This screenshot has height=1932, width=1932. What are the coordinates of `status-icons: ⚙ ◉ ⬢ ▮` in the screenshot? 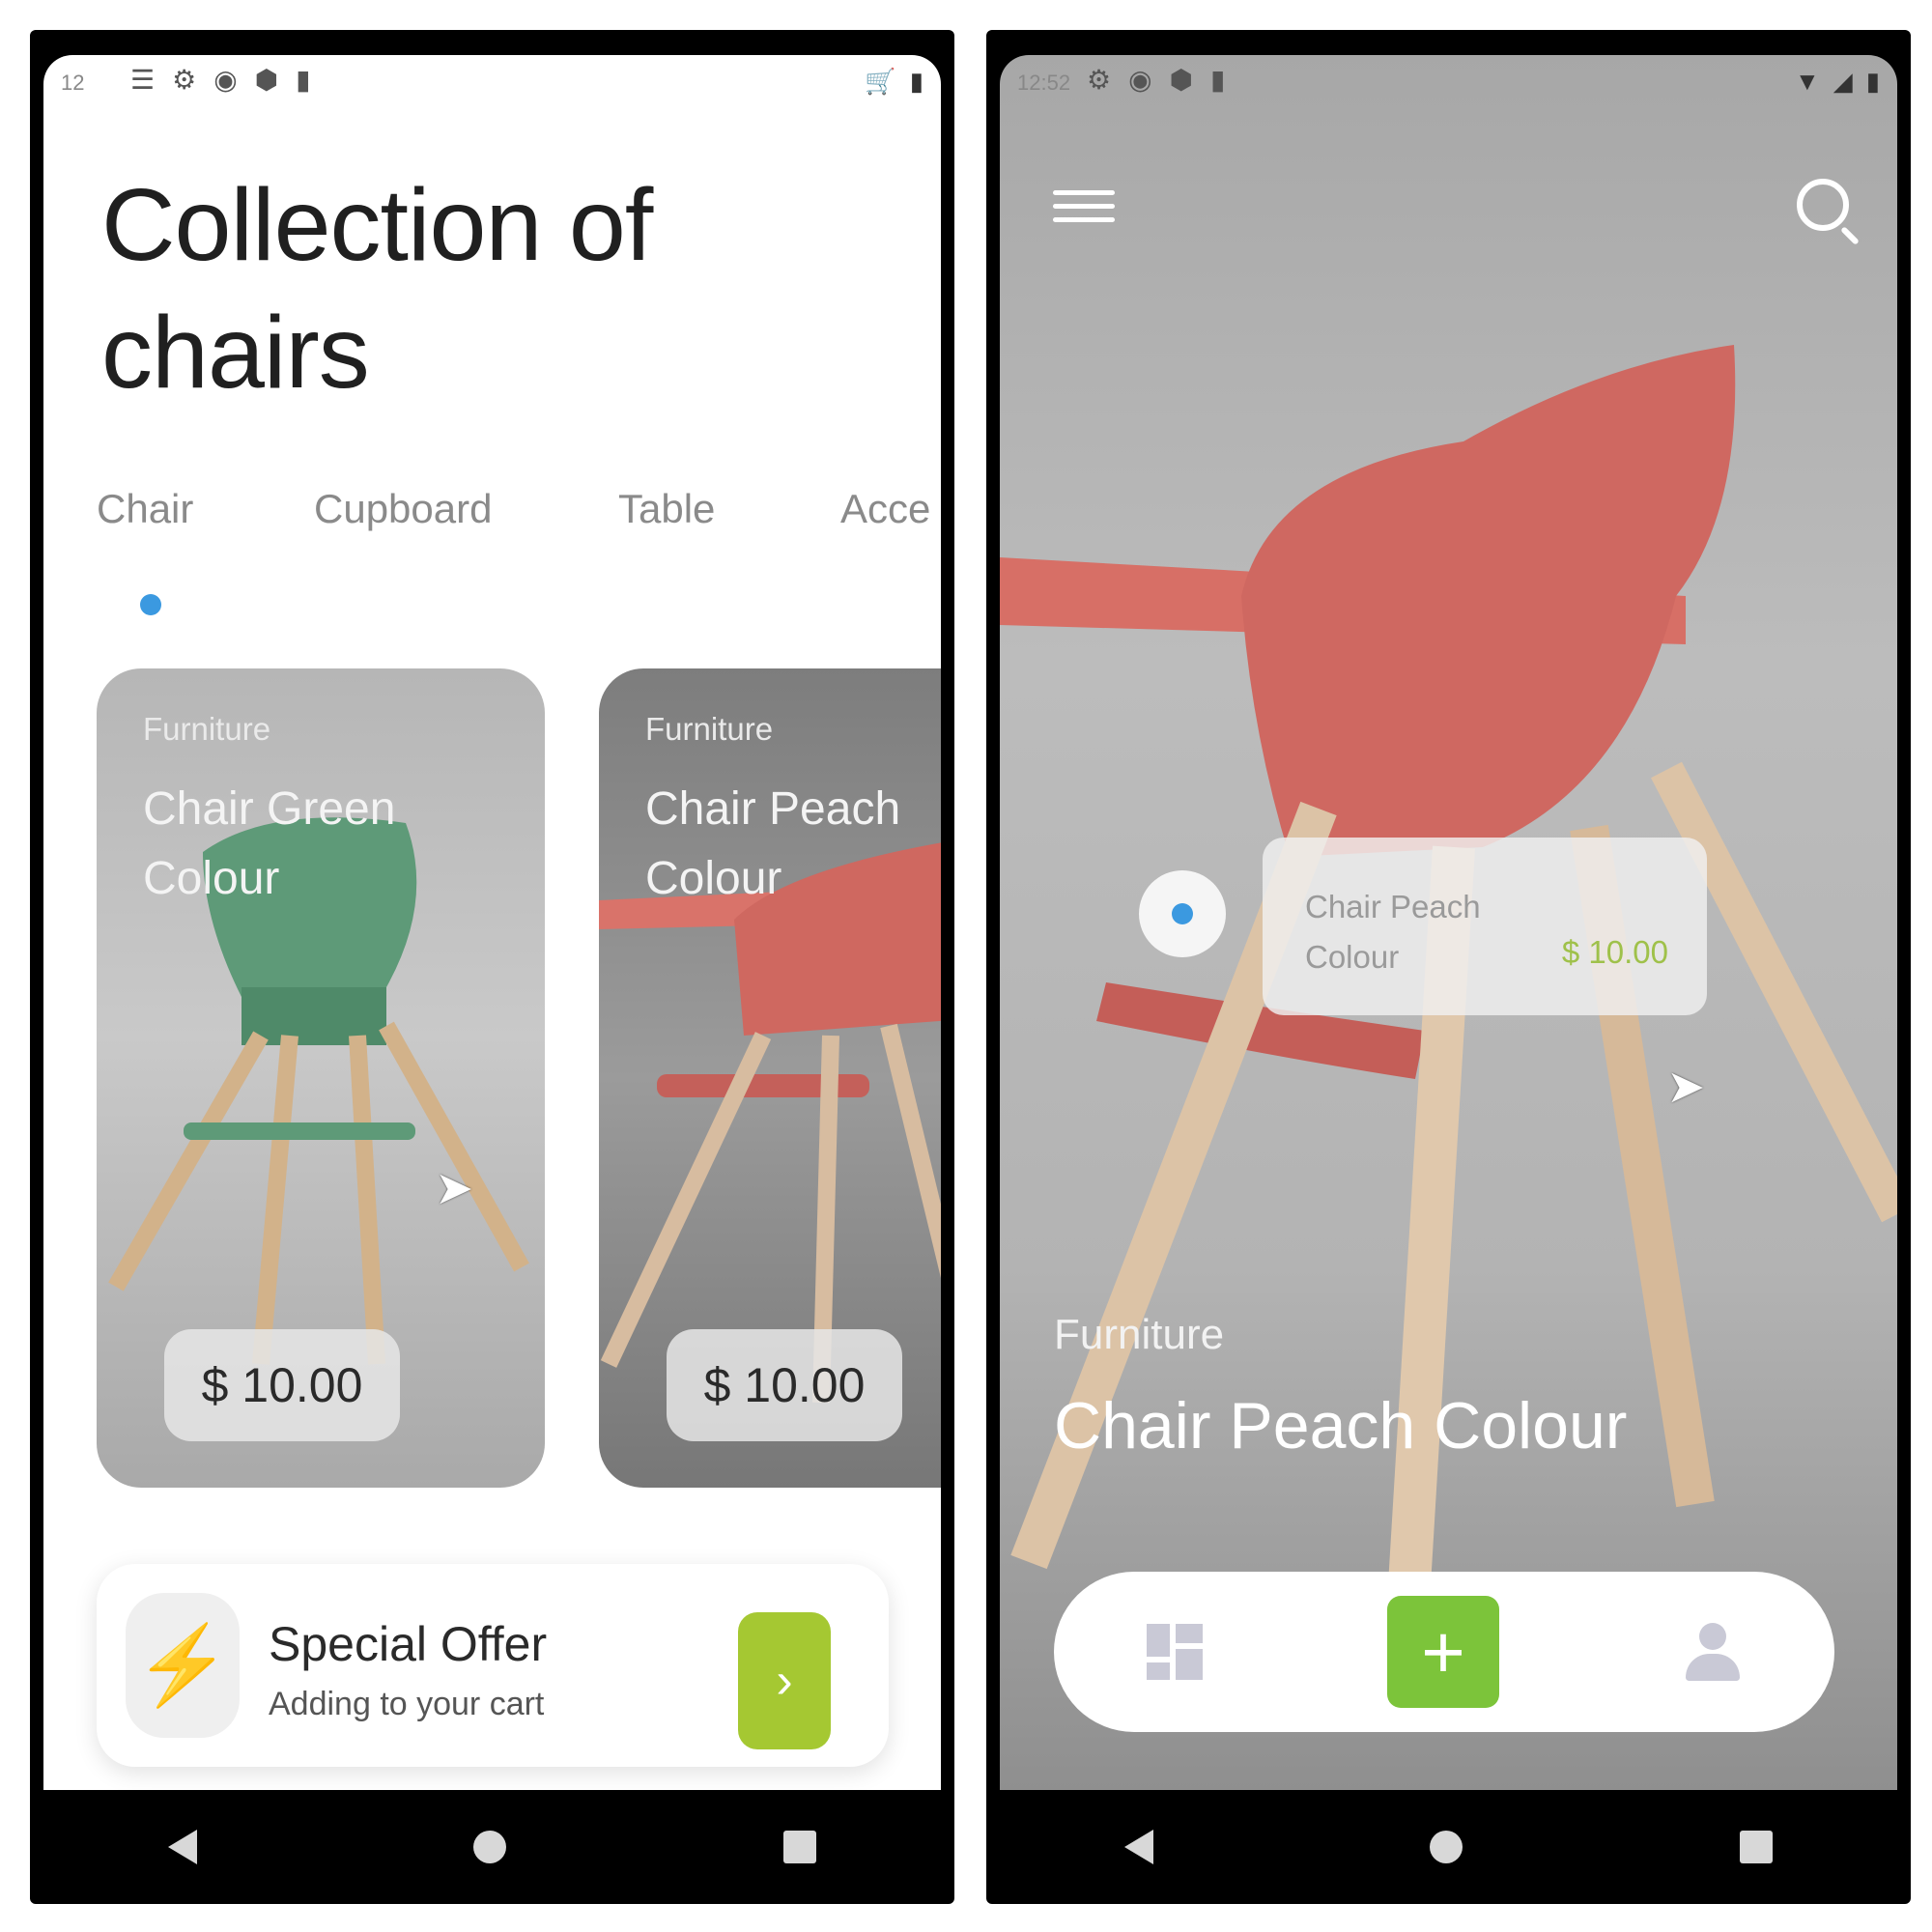 It's located at (1156, 80).